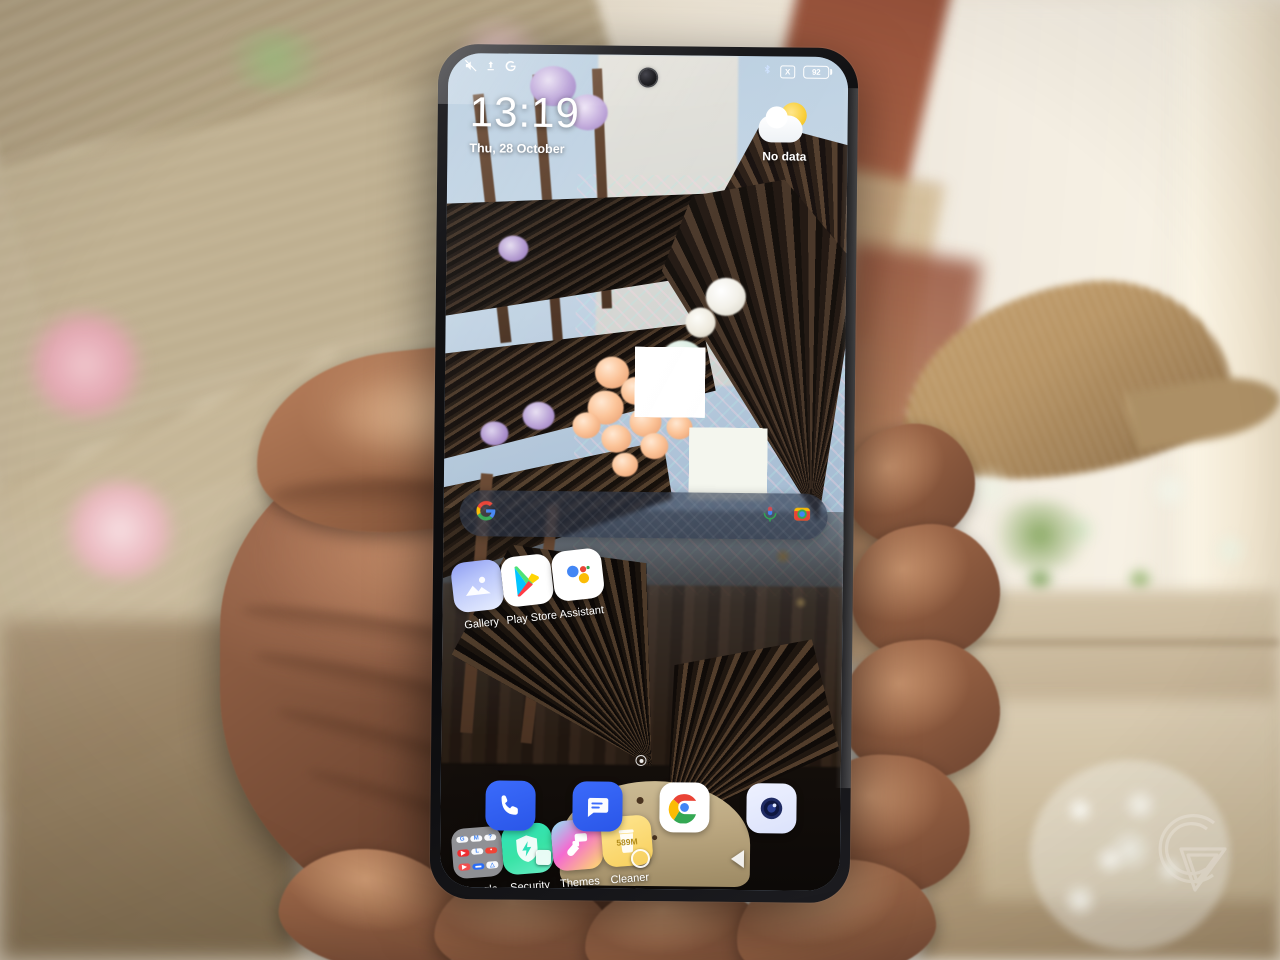  What do you see at coordinates (767, 71) in the screenshot?
I see `bluetooth-icon` at bounding box center [767, 71].